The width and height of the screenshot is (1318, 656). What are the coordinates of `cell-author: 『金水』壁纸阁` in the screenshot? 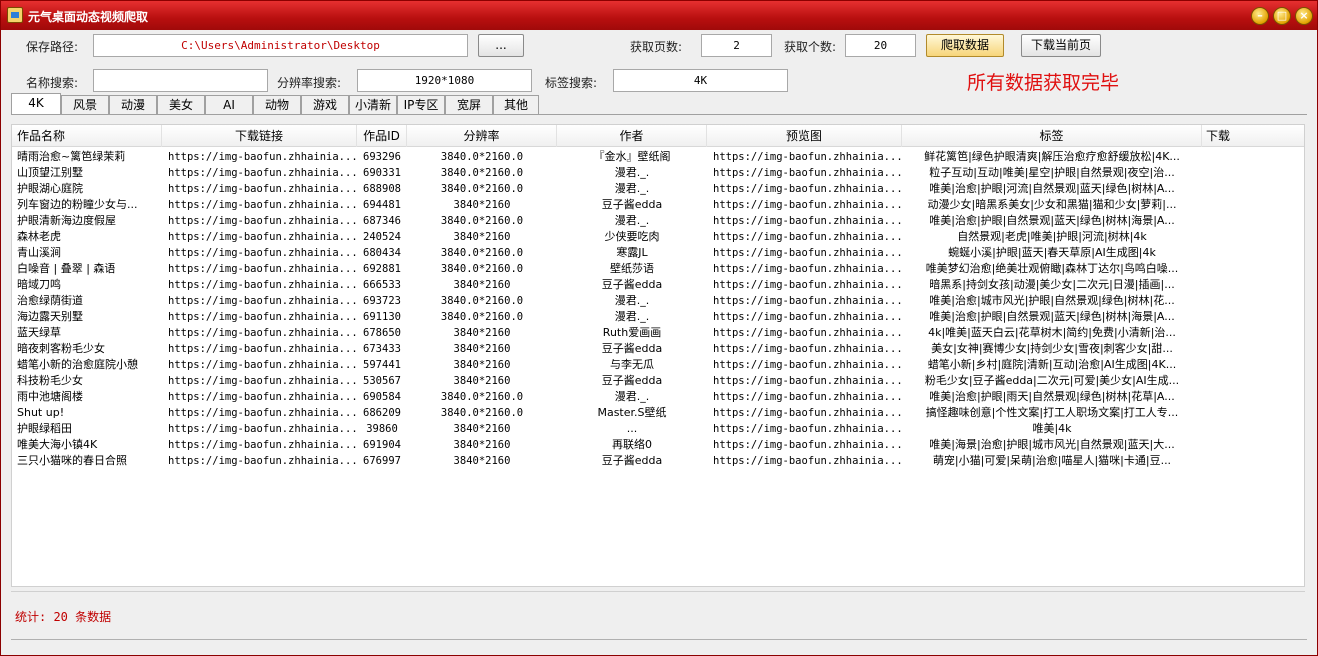 It's located at (632, 156).